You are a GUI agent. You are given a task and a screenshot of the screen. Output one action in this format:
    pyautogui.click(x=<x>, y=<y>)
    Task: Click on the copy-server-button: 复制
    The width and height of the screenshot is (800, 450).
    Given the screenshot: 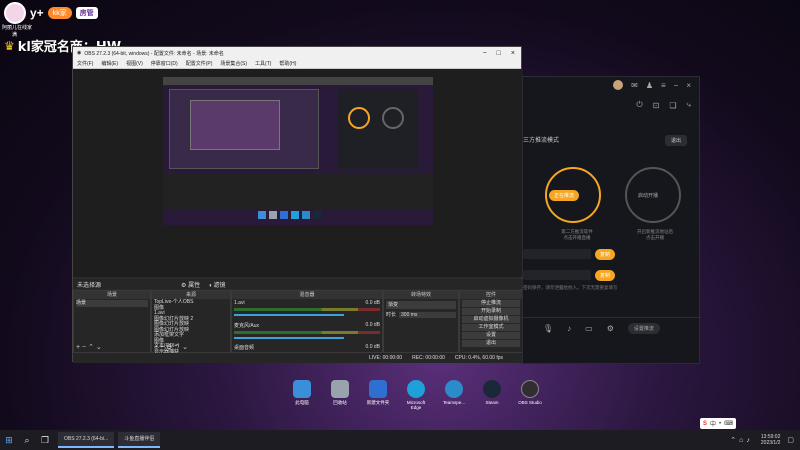 What is the action you would take?
    pyautogui.click(x=605, y=254)
    